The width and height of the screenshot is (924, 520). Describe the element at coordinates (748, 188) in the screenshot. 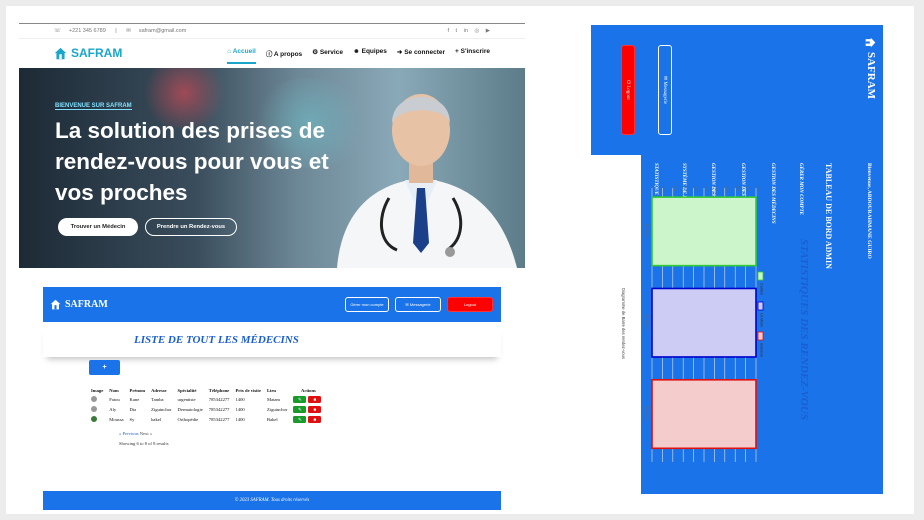

I see `tick-label: 0.1` at that location.